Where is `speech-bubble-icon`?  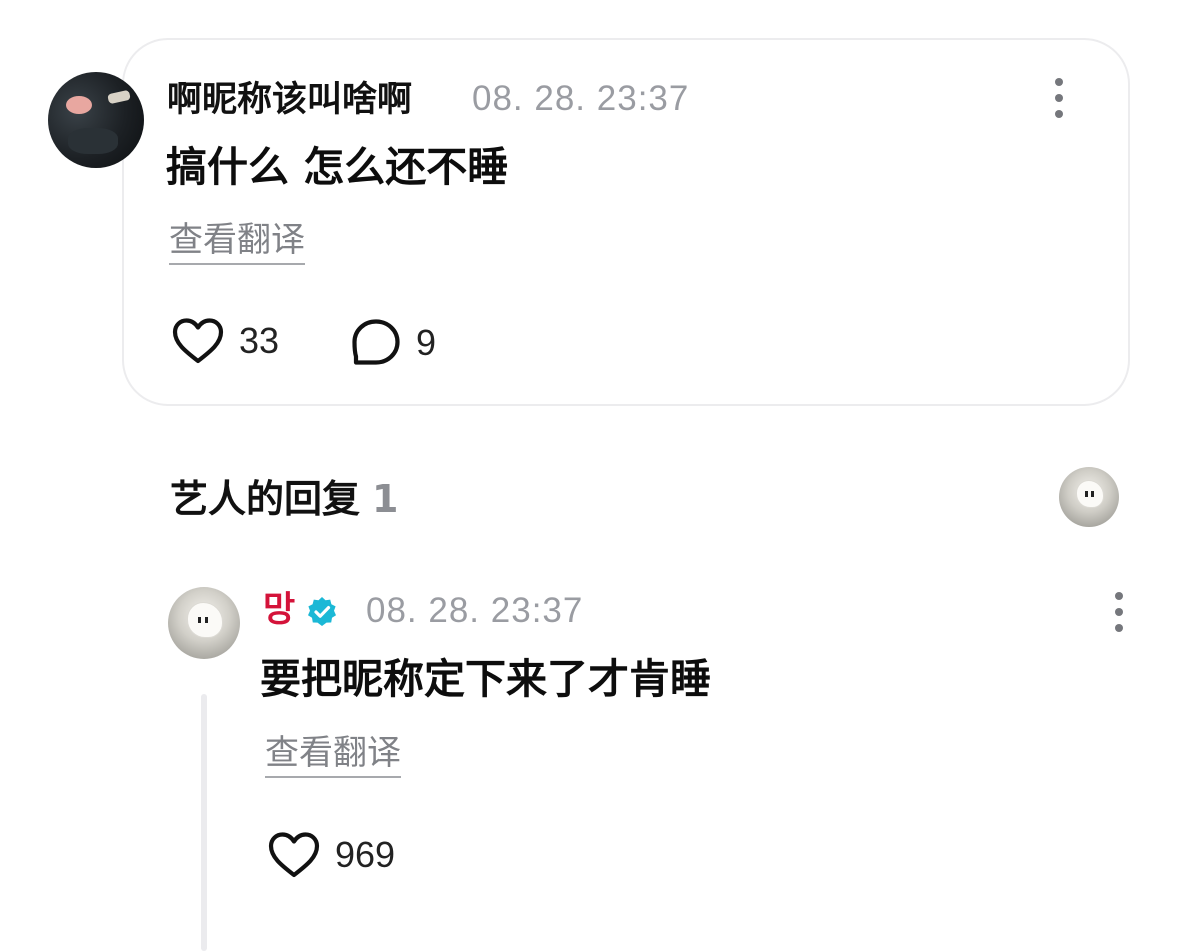
speech-bubble-icon is located at coordinates (376, 342).